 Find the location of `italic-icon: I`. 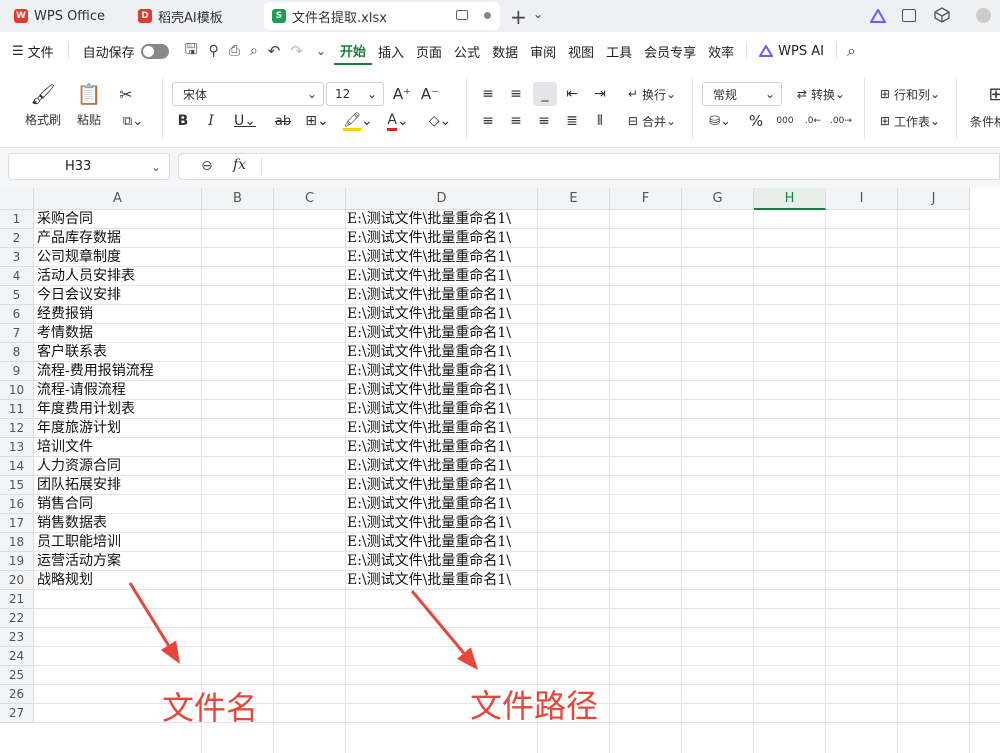

italic-icon: I is located at coordinates (211, 121).